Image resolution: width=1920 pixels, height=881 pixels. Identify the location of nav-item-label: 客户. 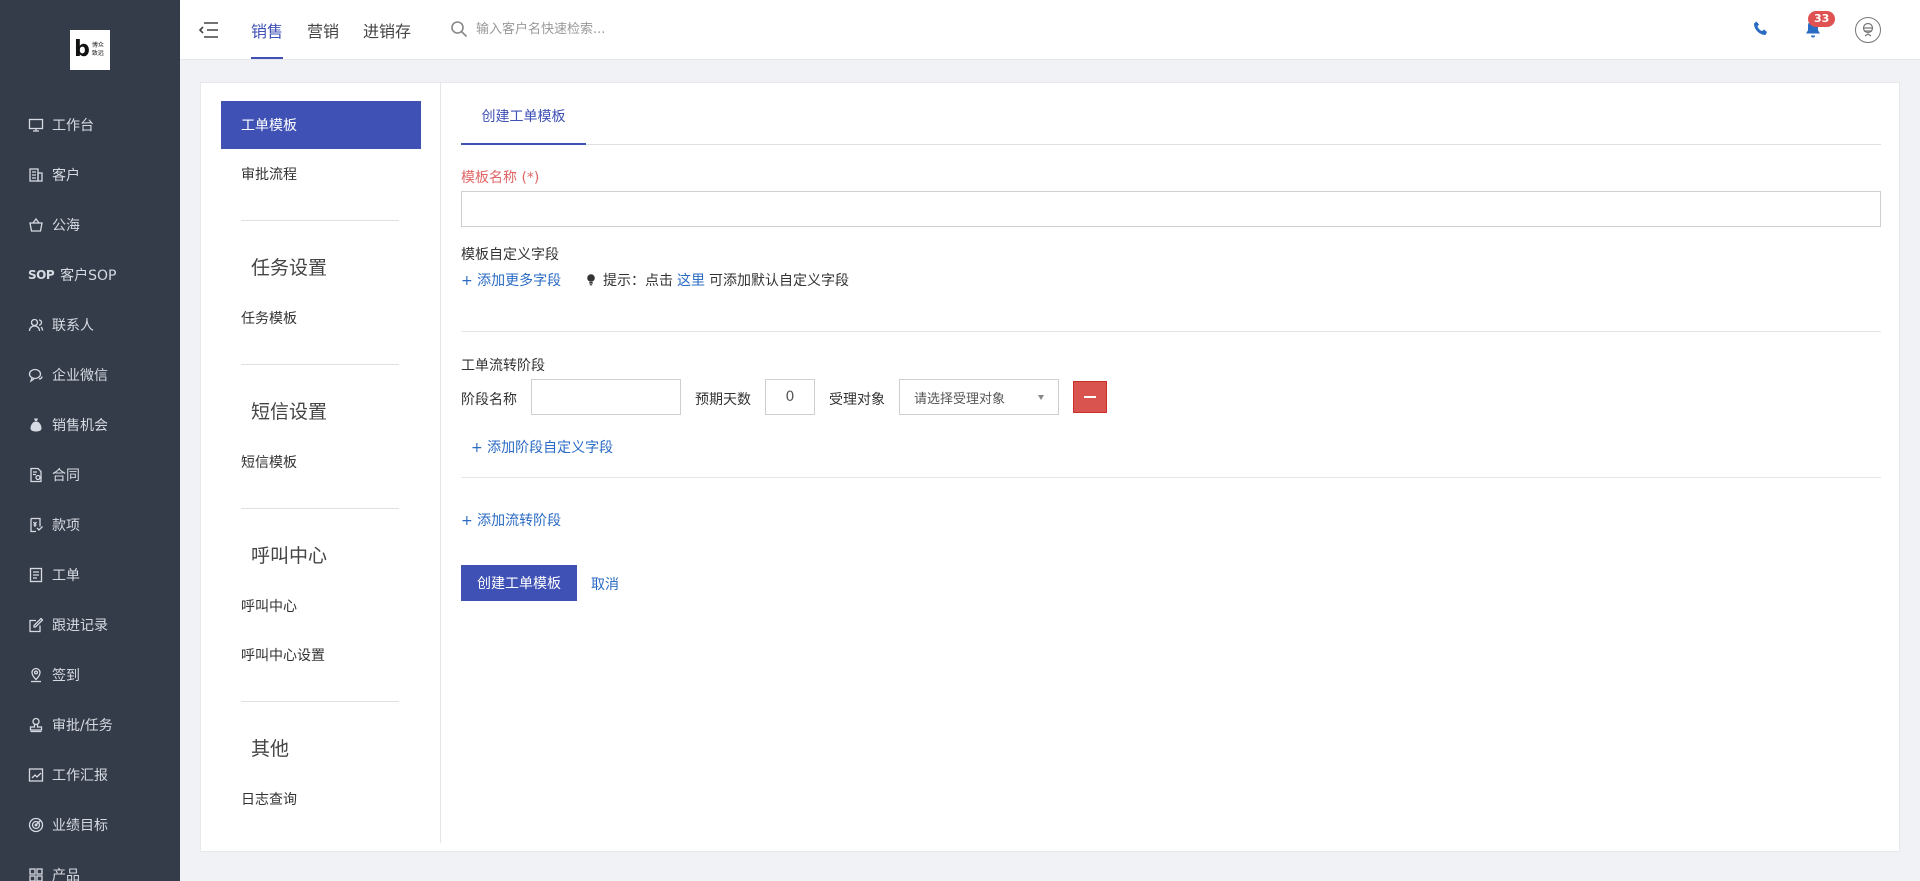
(66, 176).